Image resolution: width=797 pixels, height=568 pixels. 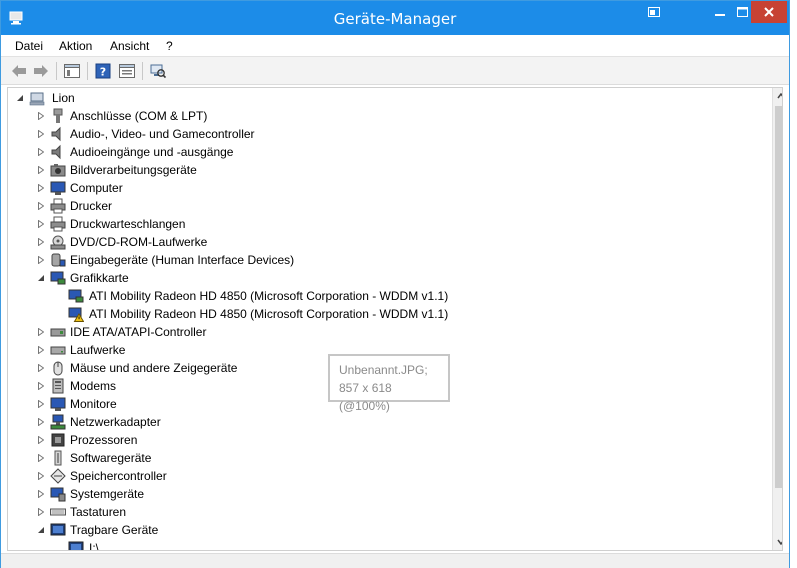 What do you see at coordinates (58, 368) in the screenshot?
I see `mouse-icon` at bounding box center [58, 368].